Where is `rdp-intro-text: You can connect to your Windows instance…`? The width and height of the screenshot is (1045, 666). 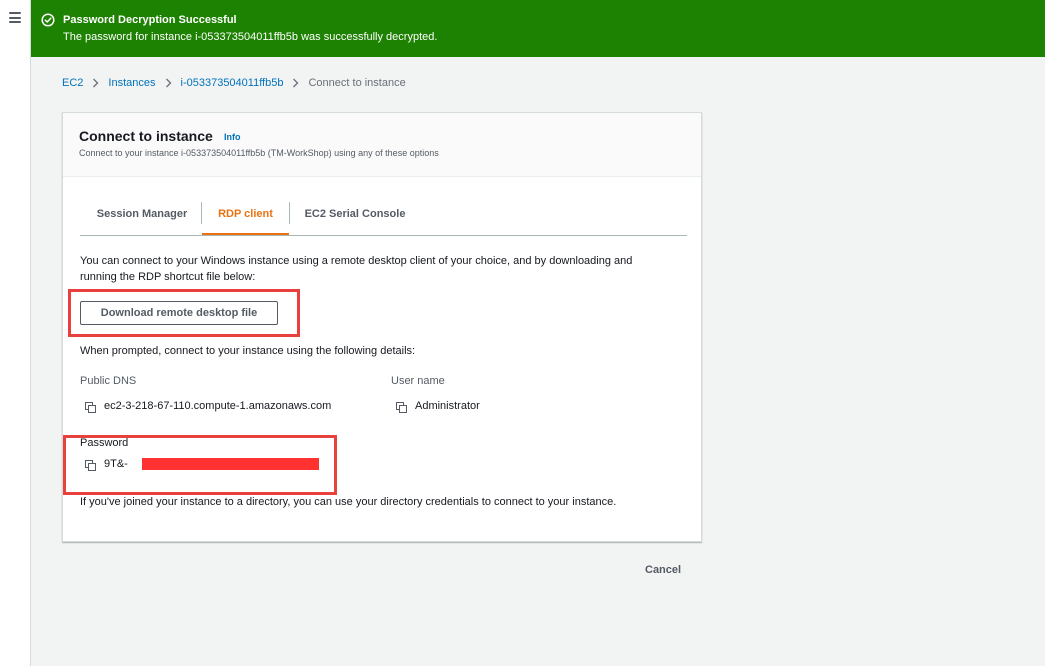
rdp-intro-text: You can connect to your Windows instance… is located at coordinates (380, 269).